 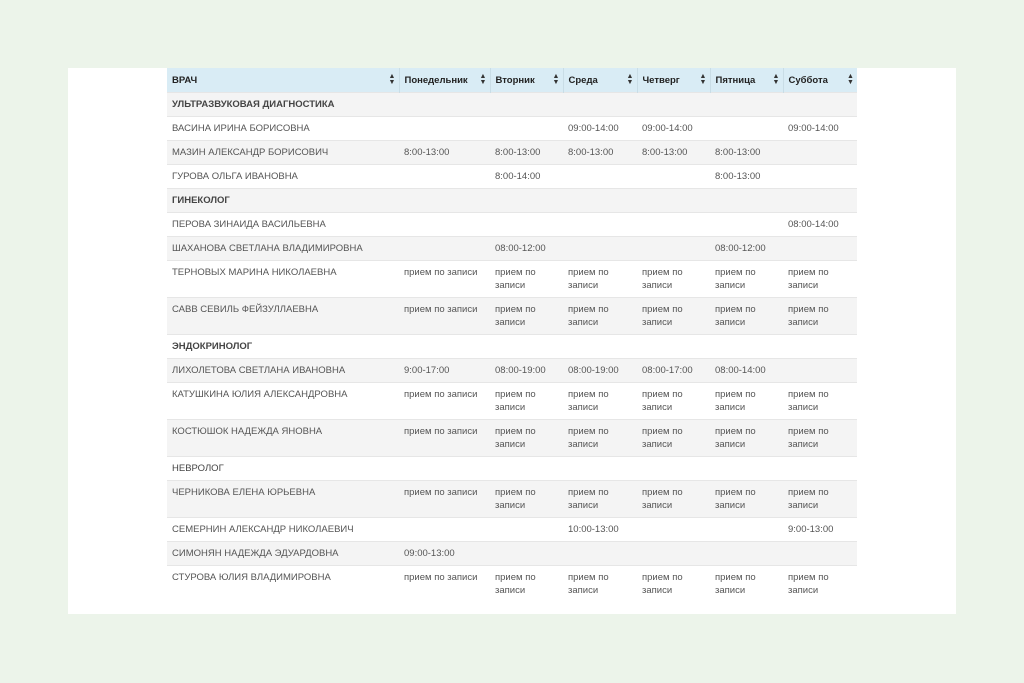 What do you see at coordinates (283, 316) in the screenshot?
I see `doctor-name: САВВ СЕВИЛЬ ФЕЙЗУЛЛАЕВНА` at bounding box center [283, 316].